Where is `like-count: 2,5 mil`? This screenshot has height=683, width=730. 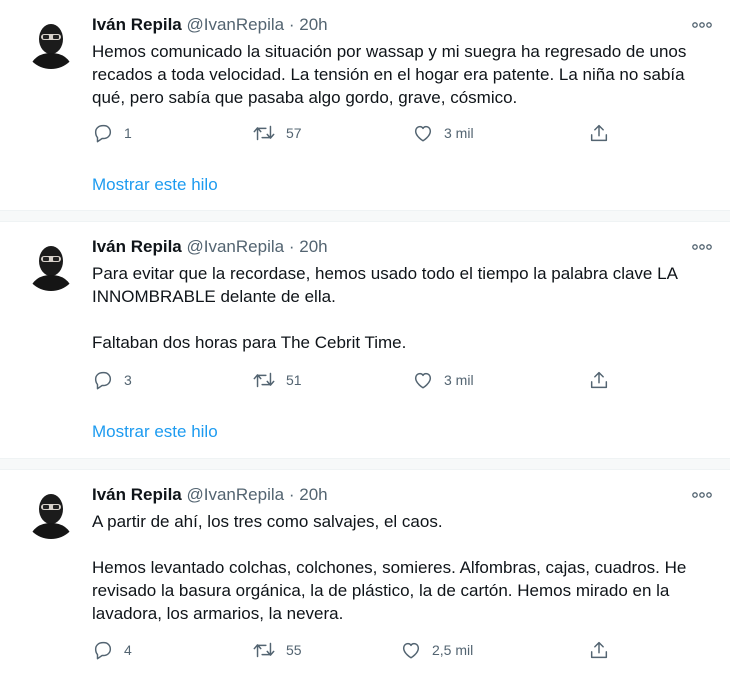
like-count: 2,5 mil is located at coordinates (453, 650).